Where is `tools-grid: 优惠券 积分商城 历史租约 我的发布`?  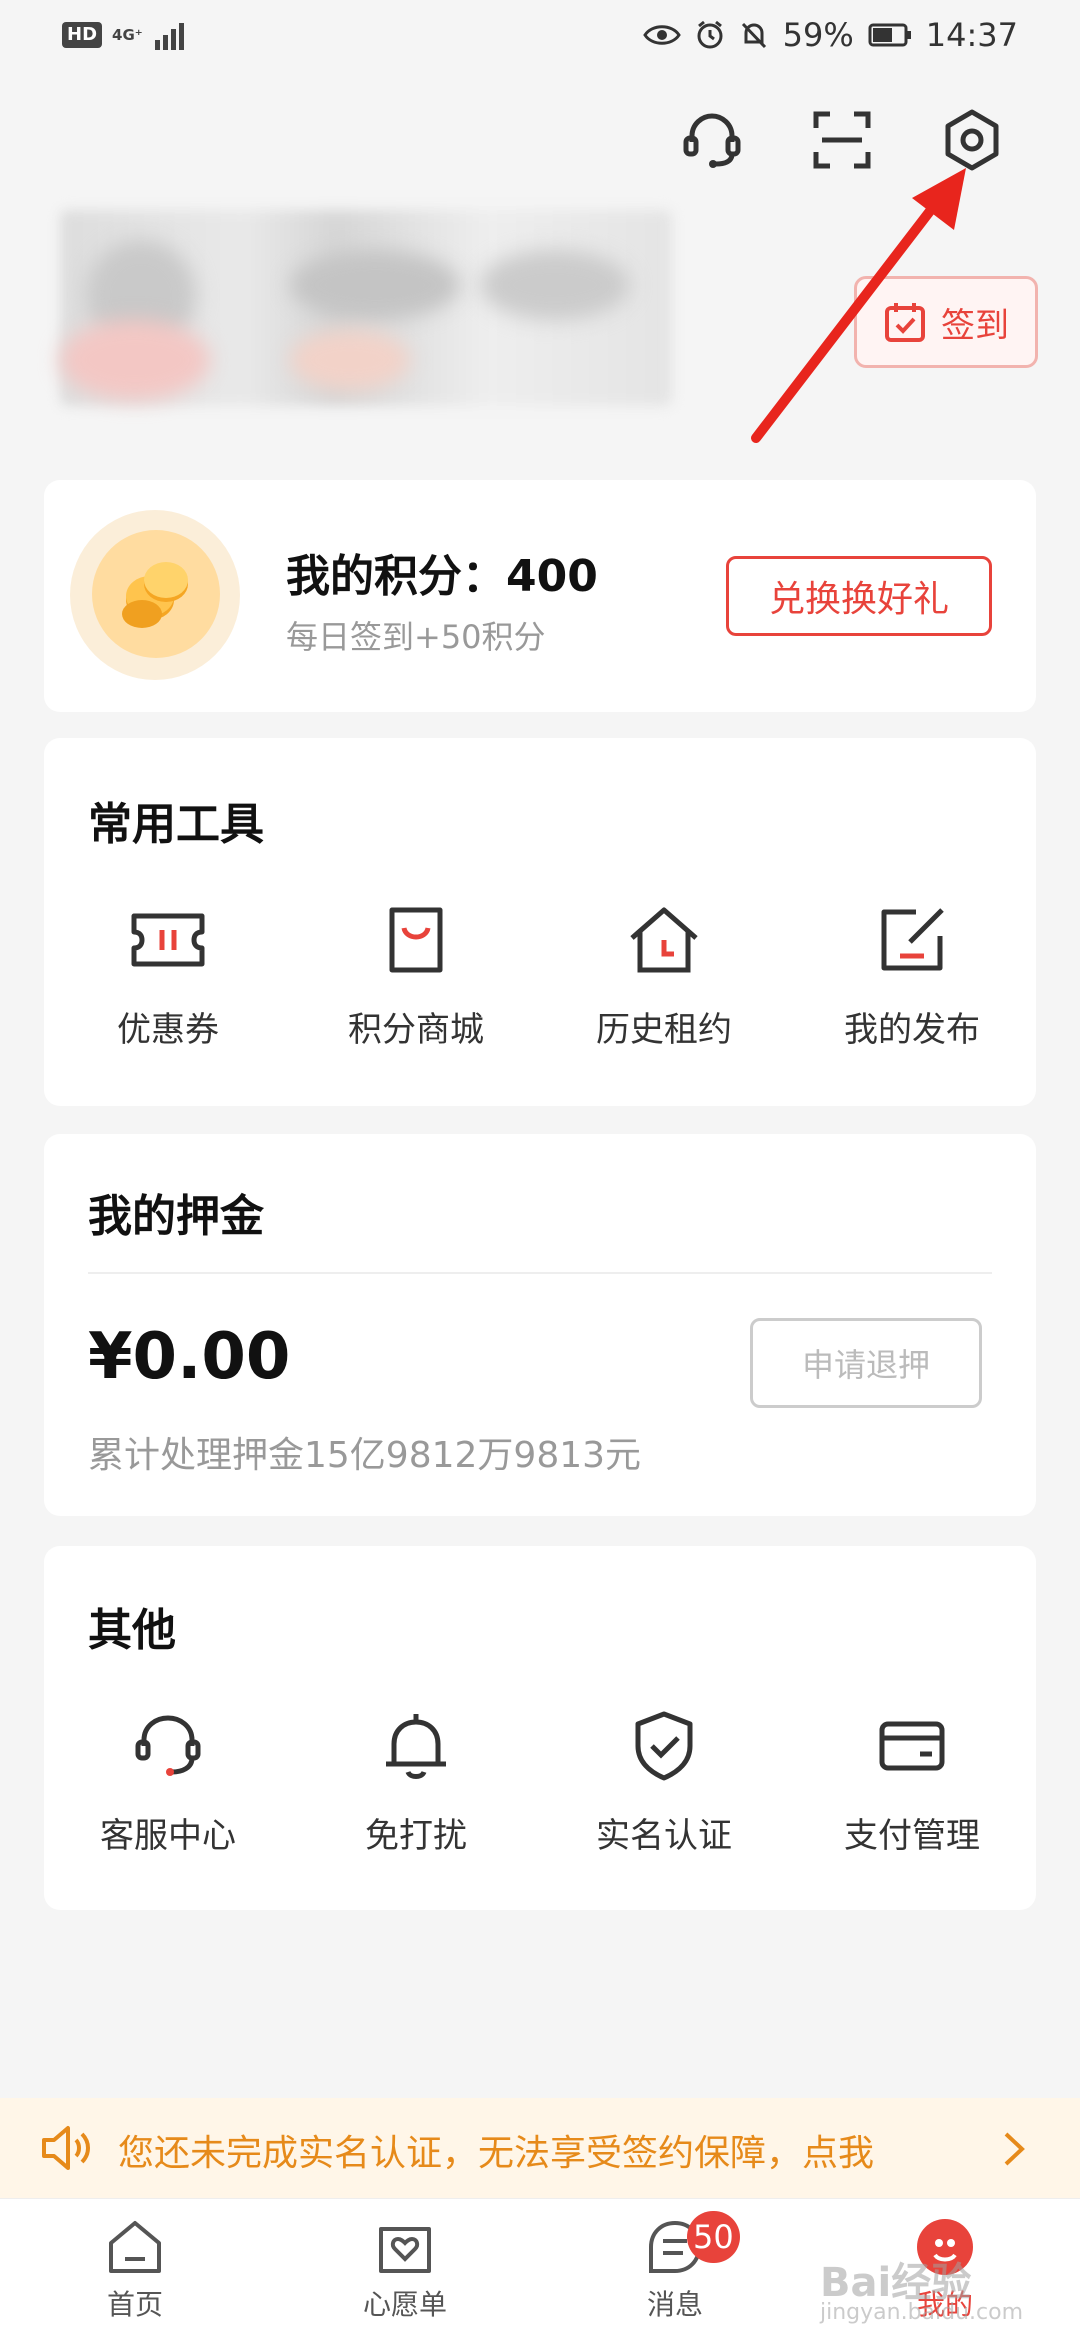 tools-grid: 优惠券 积分商城 历史租约 我的发布 is located at coordinates (540, 975).